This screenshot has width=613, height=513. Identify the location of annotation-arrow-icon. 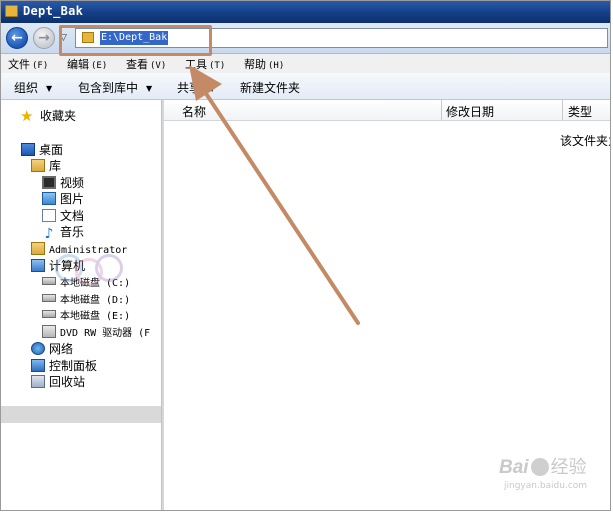
(274, 195).